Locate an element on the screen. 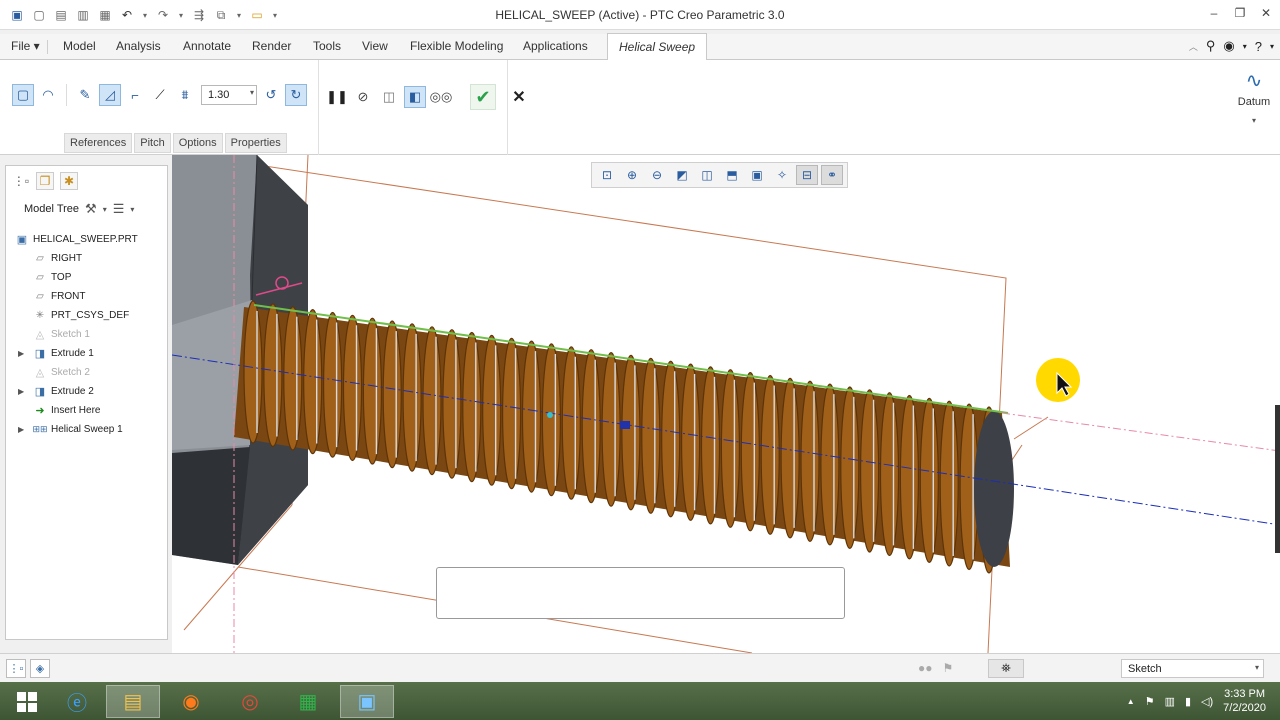 The width and height of the screenshot is (1280, 720). properties-tab: Properties is located at coordinates (255, 143).